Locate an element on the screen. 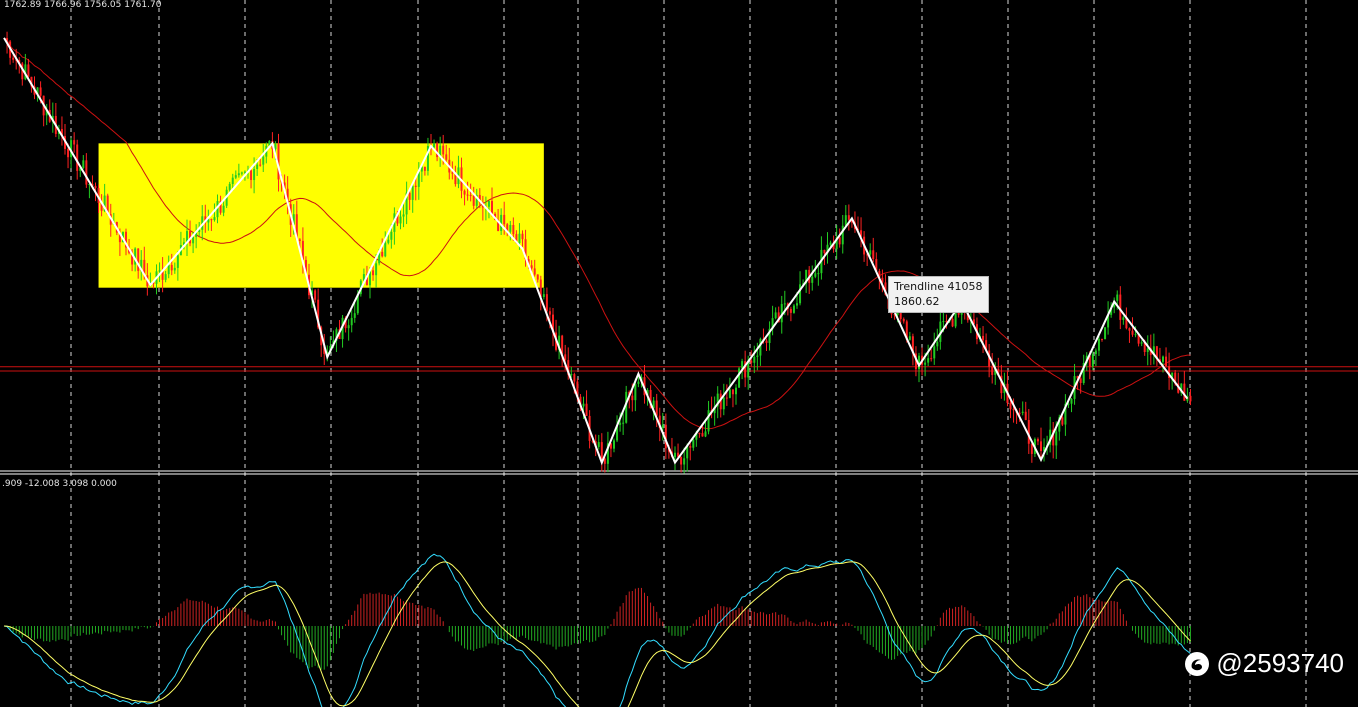 The image size is (1358, 707). ohlc-readout: 1762.89 1766.96 1756.05 1761.70 is located at coordinates (83, 5).